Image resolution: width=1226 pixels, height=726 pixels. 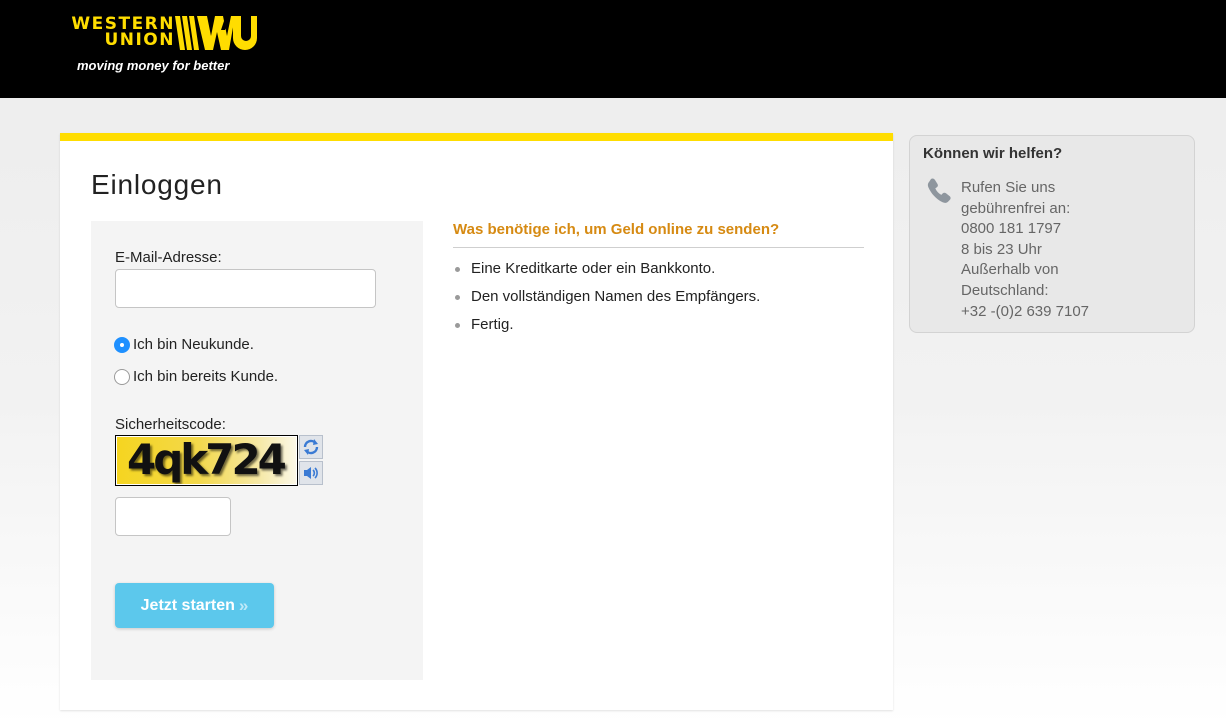 I want to click on logo-wordmark: WESTERN UNION, so click(x=123, y=32).